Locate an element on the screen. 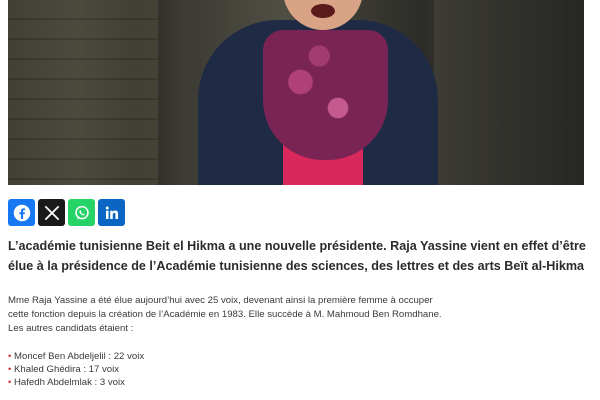 This screenshot has width=600, height=400. whatsapp-icon is located at coordinates (81, 212).